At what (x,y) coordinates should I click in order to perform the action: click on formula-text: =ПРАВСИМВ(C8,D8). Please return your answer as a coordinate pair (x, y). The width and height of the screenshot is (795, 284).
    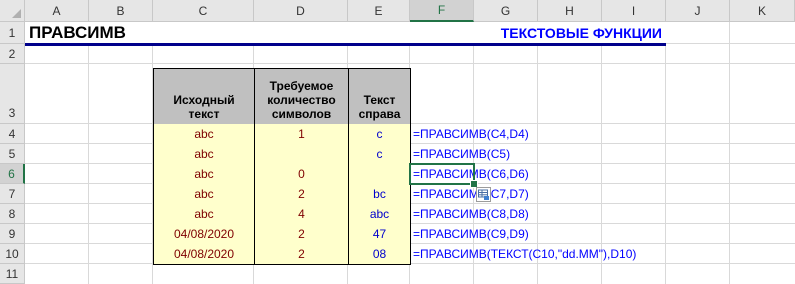
    Looking at the image, I should click on (469, 214).